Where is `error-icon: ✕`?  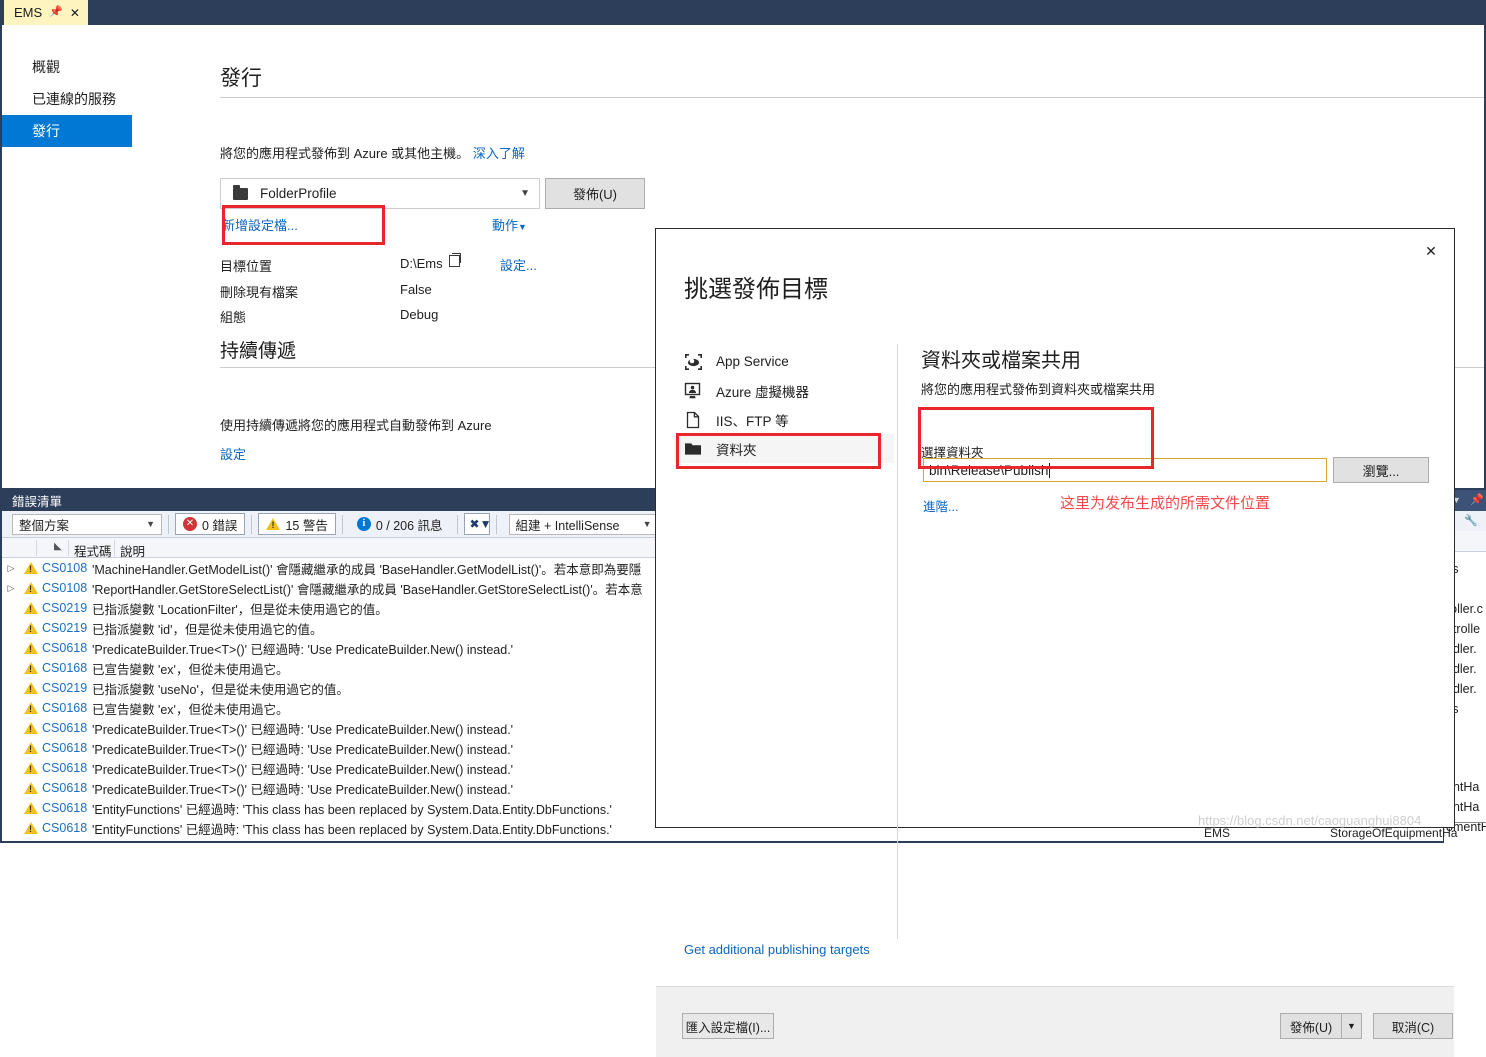
error-icon: ✕ is located at coordinates (190, 524).